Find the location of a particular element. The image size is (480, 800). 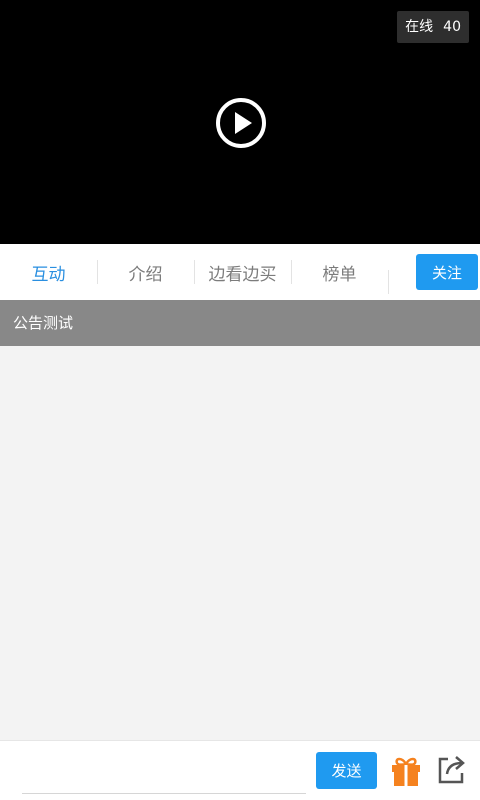

tab-label: 介绍 is located at coordinates (145, 274).